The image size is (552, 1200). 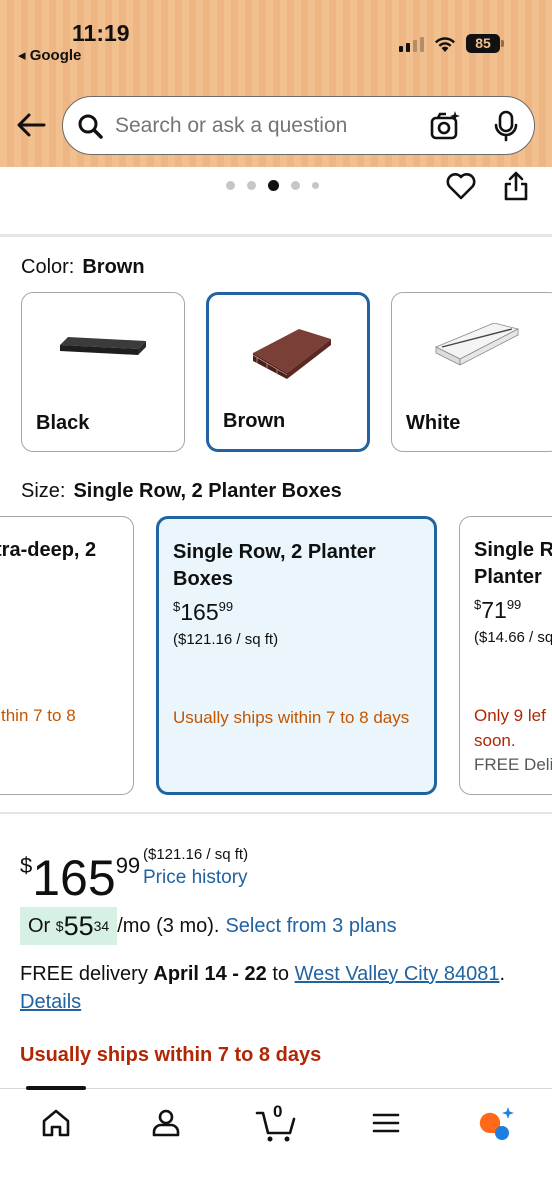 What do you see at coordinates (265, 126) in the screenshot?
I see `search-input` at bounding box center [265, 126].